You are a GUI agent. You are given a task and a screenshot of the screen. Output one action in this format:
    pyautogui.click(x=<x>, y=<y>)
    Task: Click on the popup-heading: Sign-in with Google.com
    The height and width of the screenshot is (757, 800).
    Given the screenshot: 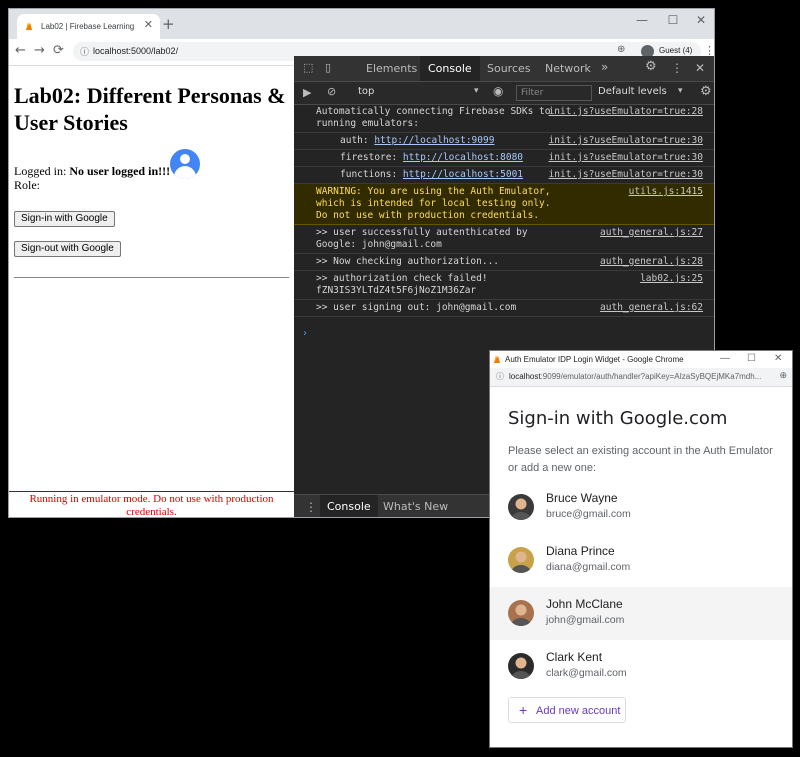 What is the action you would take?
    pyautogui.click(x=618, y=418)
    